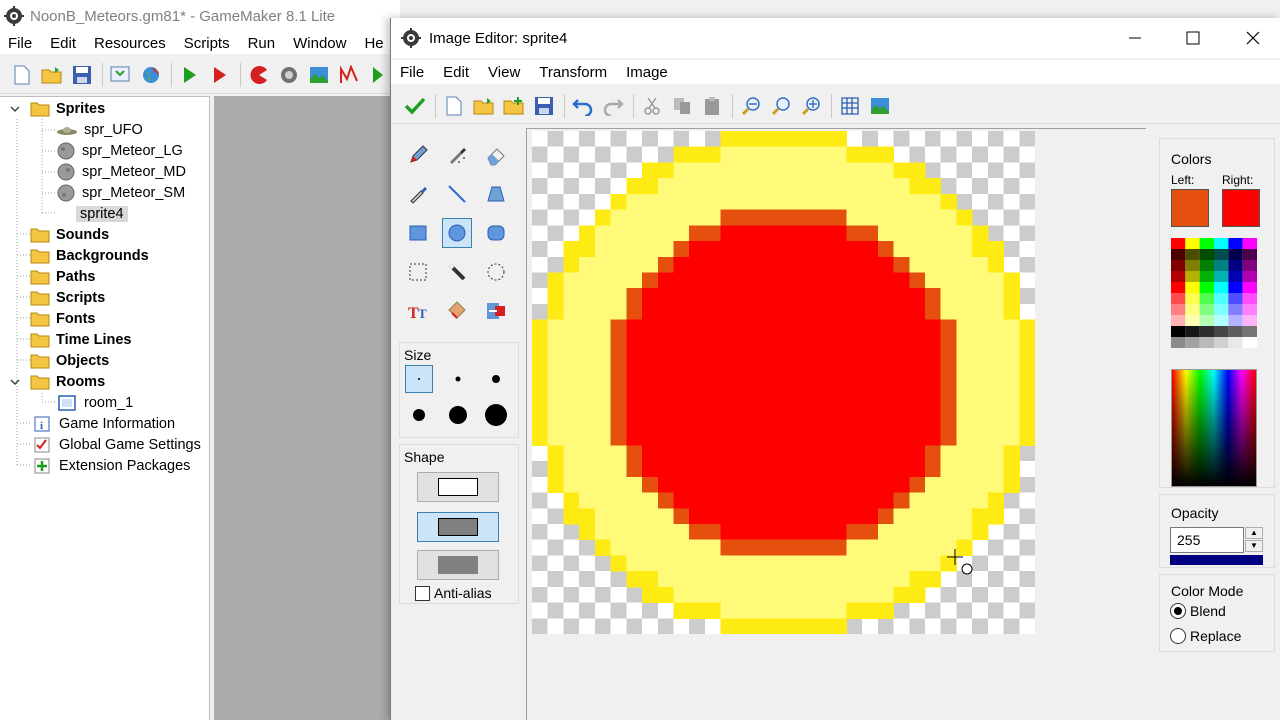 The height and width of the screenshot is (720, 1280). Describe the element at coordinates (120, 193) in the screenshot. I see `tree-item-spr-meteor-sm: spr_Meteor_SM` at that location.